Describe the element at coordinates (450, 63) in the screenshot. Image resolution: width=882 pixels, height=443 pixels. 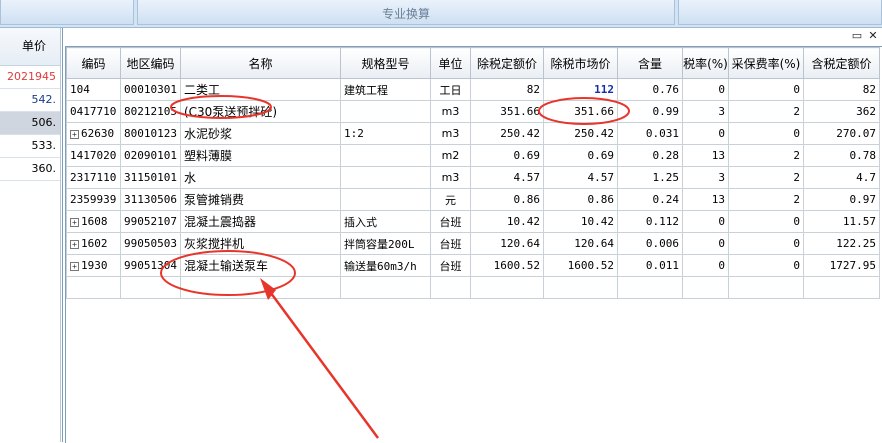
I see `column-header: 单位` at that location.